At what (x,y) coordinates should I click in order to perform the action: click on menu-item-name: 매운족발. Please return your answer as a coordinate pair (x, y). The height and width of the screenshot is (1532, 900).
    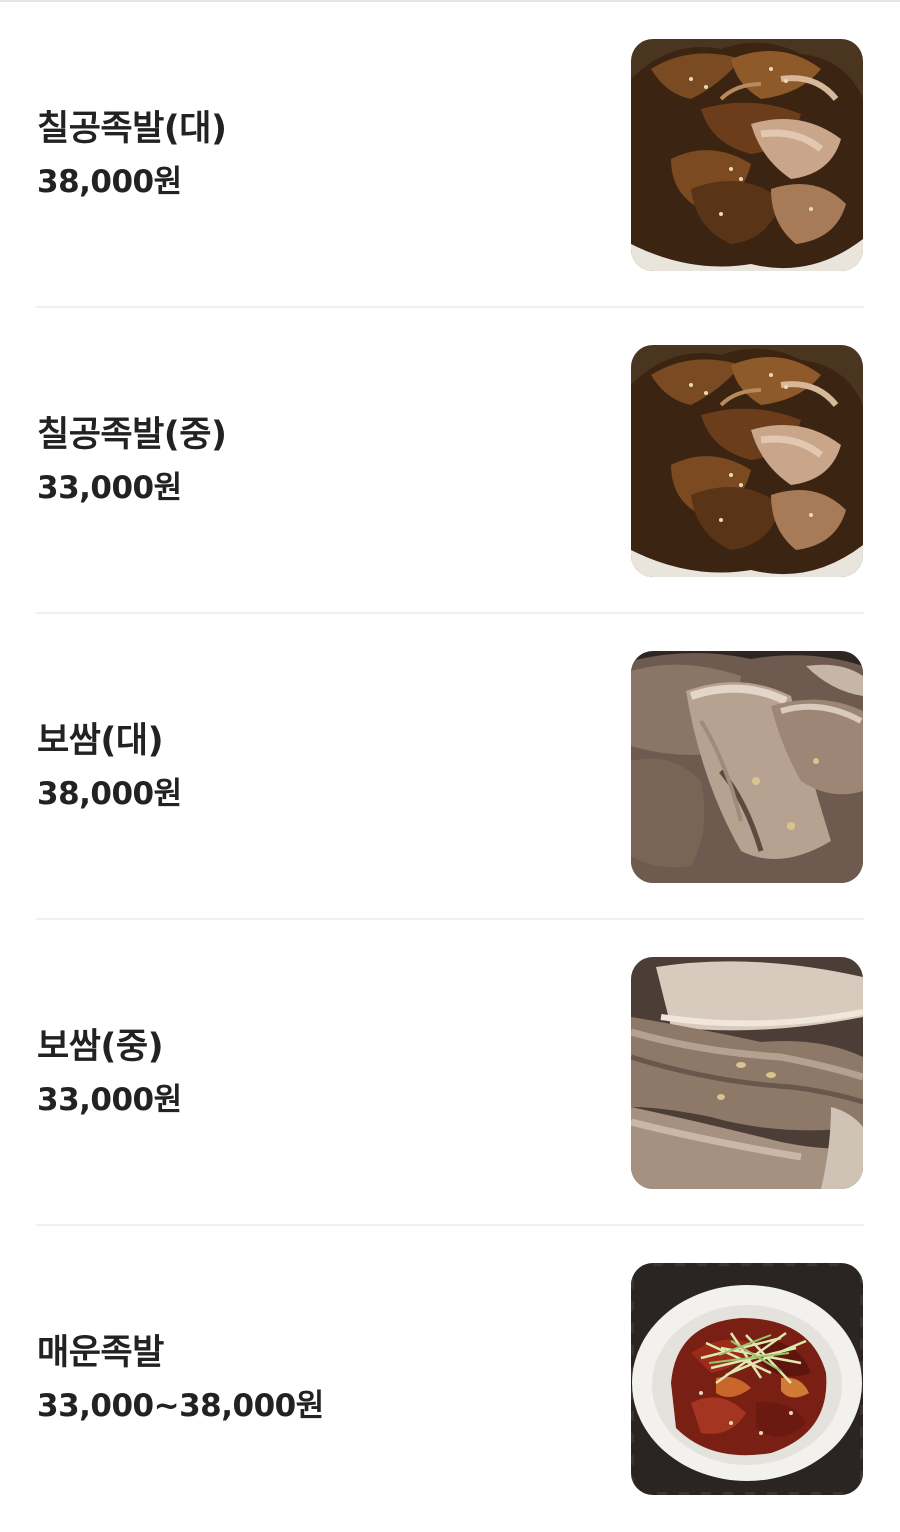
    Looking at the image, I should click on (100, 1353).